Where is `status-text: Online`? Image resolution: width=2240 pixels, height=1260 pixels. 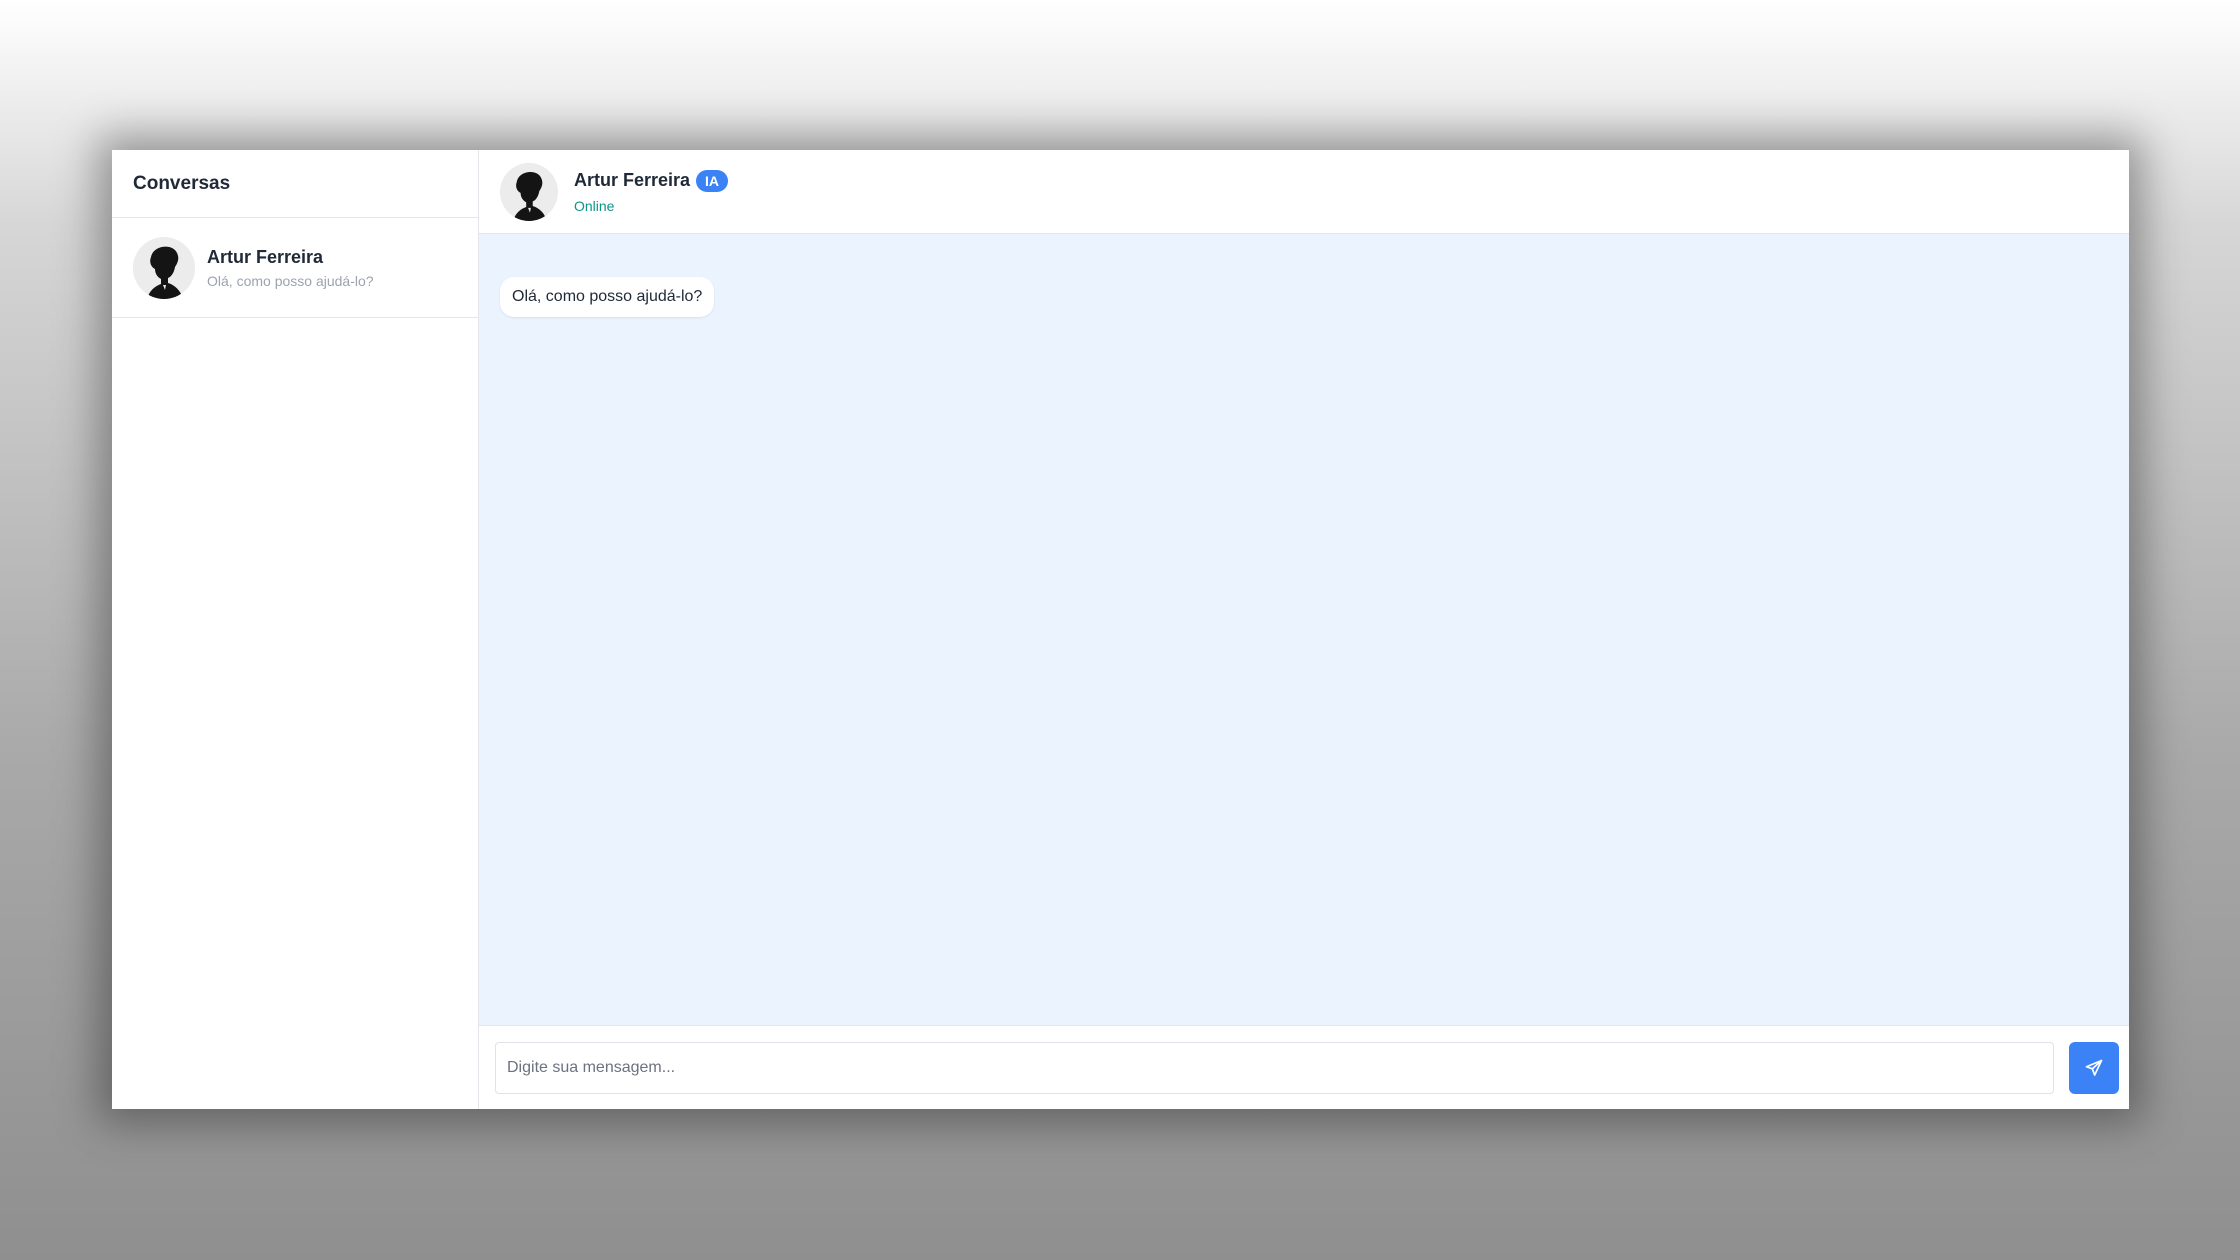 status-text: Online is located at coordinates (594, 205).